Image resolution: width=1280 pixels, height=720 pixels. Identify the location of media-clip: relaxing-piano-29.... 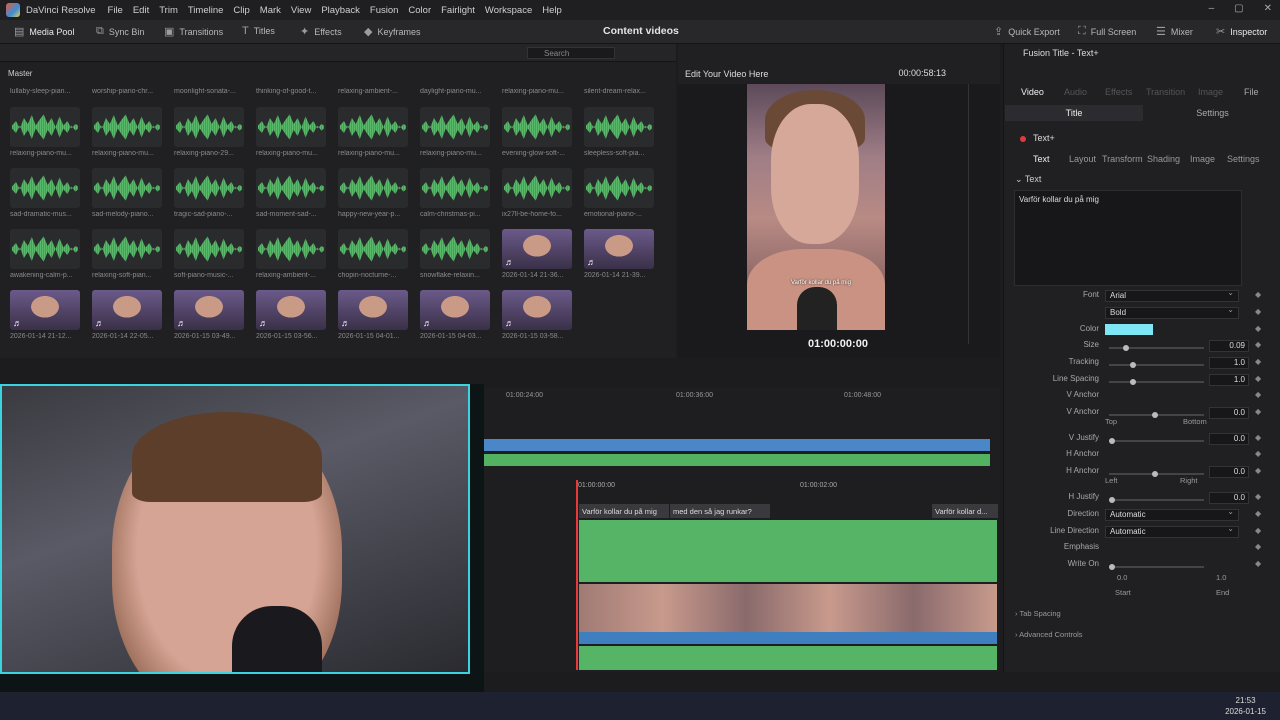
(209, 132).